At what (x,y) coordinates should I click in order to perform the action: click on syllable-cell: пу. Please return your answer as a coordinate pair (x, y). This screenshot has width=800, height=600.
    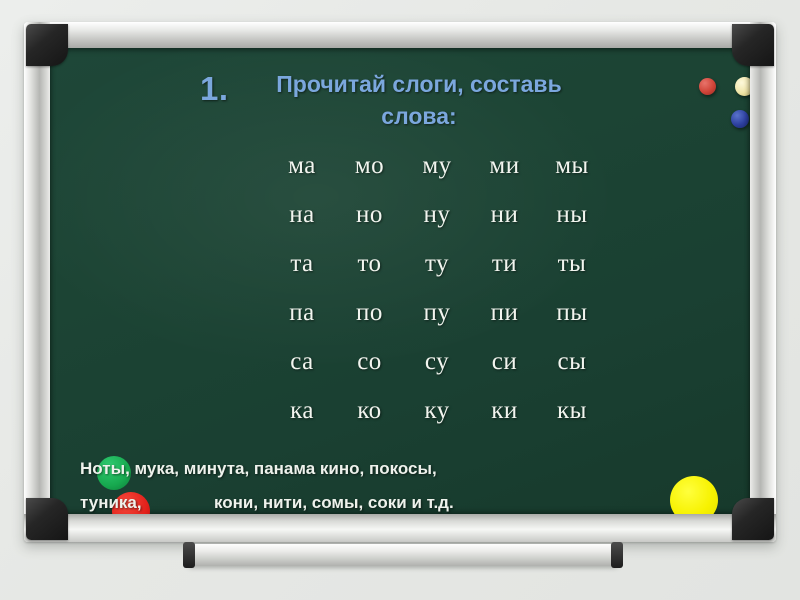
    Looking at the image, I should click on (437, 312).